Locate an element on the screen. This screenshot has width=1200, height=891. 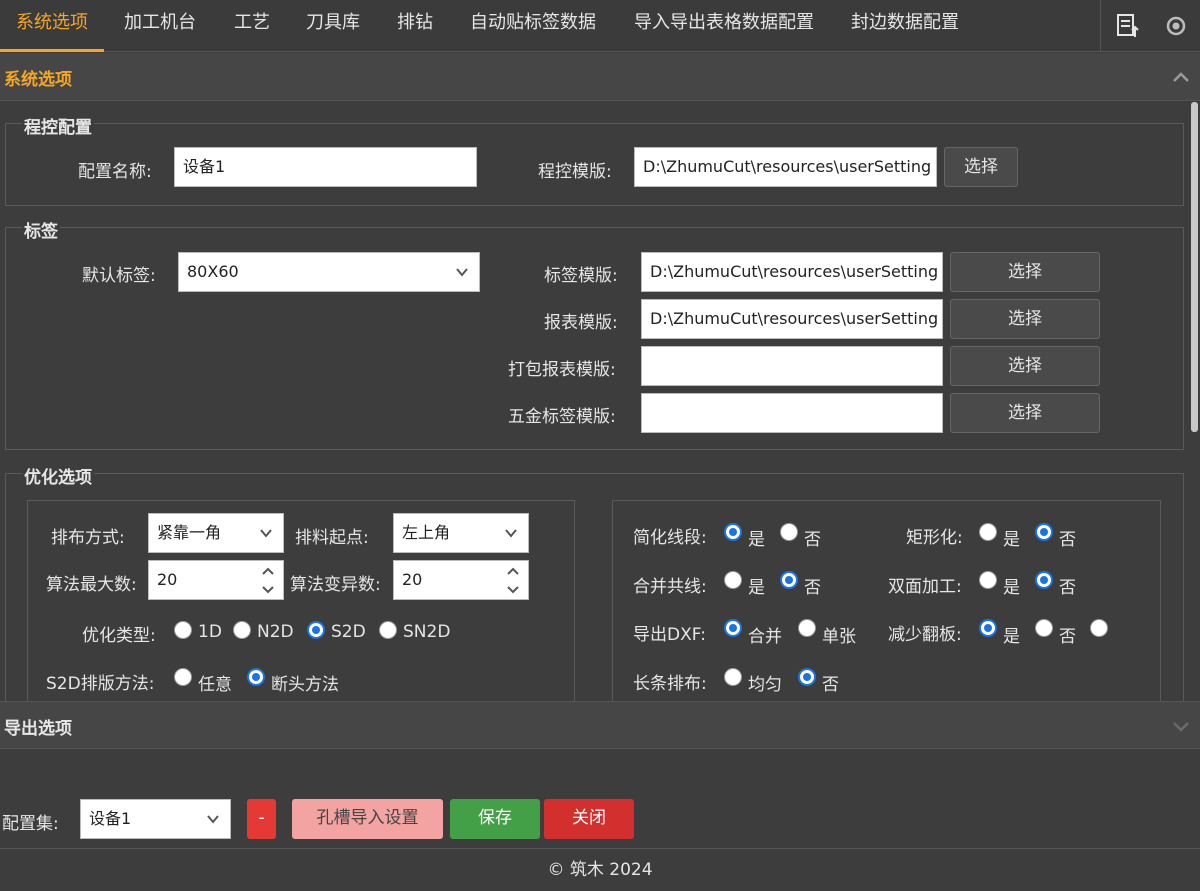
radio-rect-no is located at coordinates (1044, 532).